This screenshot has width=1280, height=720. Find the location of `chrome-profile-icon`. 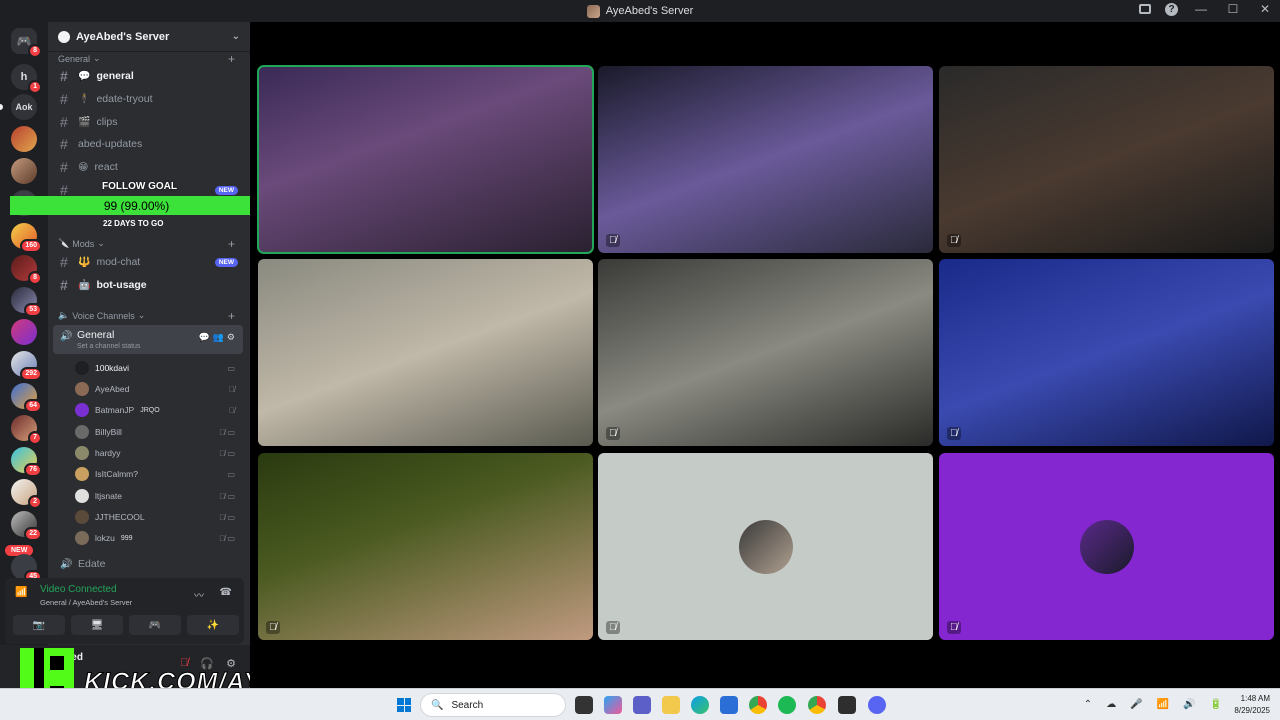

chrome-profile-icon is located at coordinates (817, 705).